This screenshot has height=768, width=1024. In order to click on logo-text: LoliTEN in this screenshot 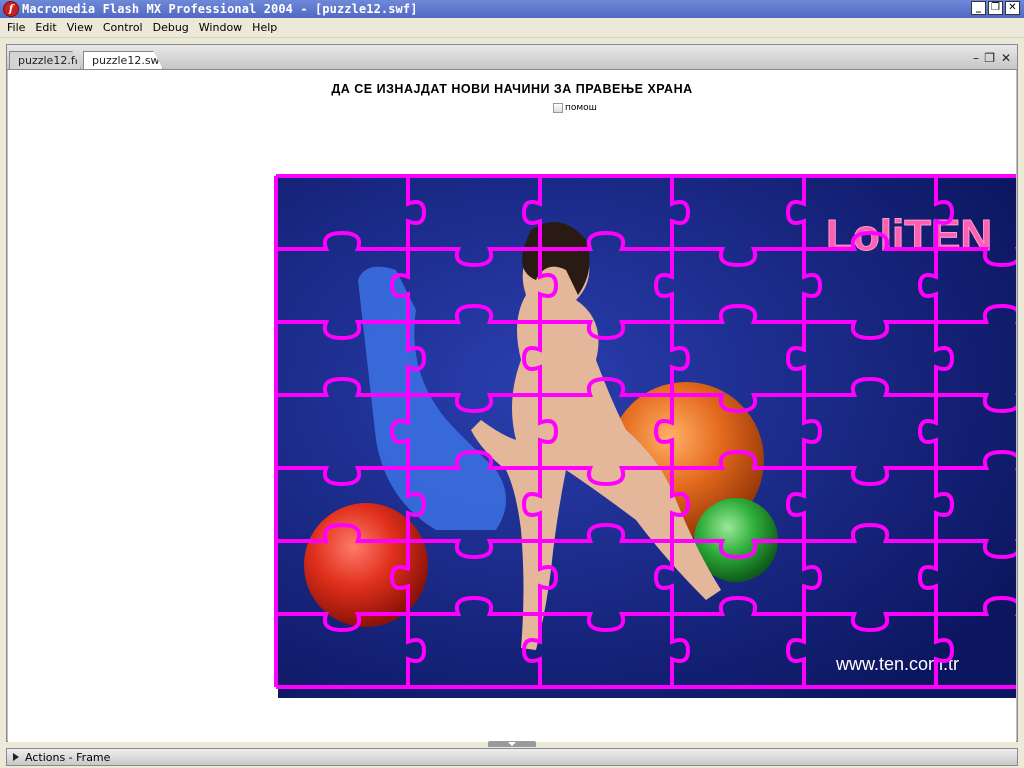, I will do `click(909, 235)`.